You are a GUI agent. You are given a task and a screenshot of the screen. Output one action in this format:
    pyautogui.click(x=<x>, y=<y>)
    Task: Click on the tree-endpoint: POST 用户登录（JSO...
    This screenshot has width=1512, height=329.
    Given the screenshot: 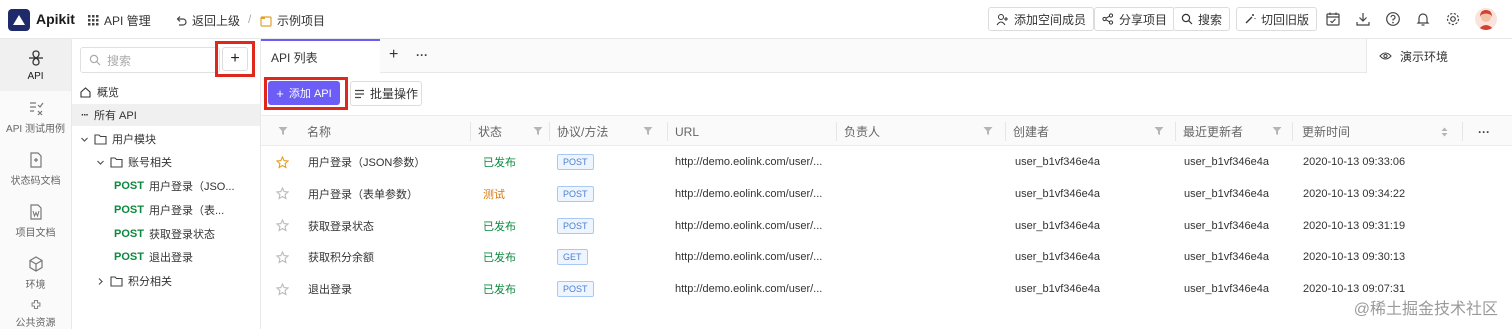 What is the action you would take?
    pyautogui.click(x=166, y=186)
    